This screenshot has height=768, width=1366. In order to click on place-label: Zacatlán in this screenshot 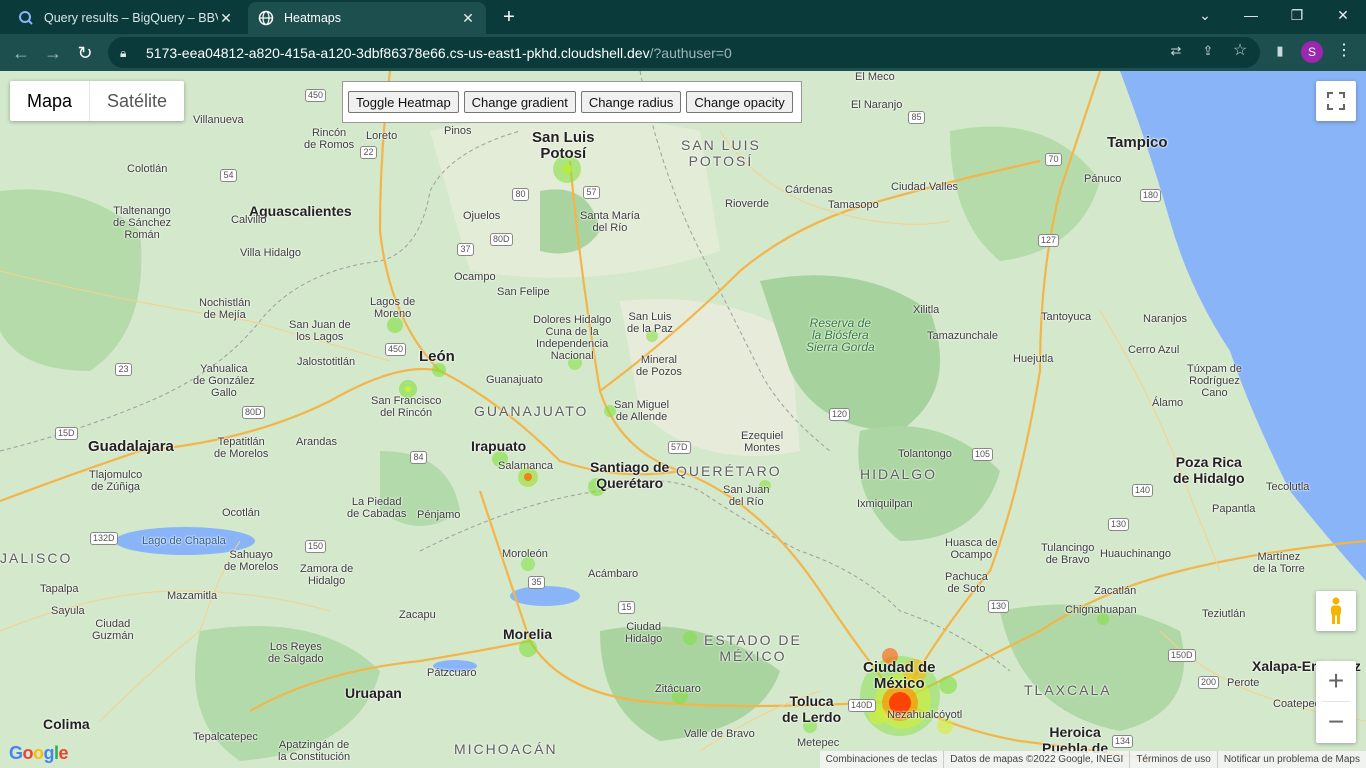, I will do `click(1115, 591)`.